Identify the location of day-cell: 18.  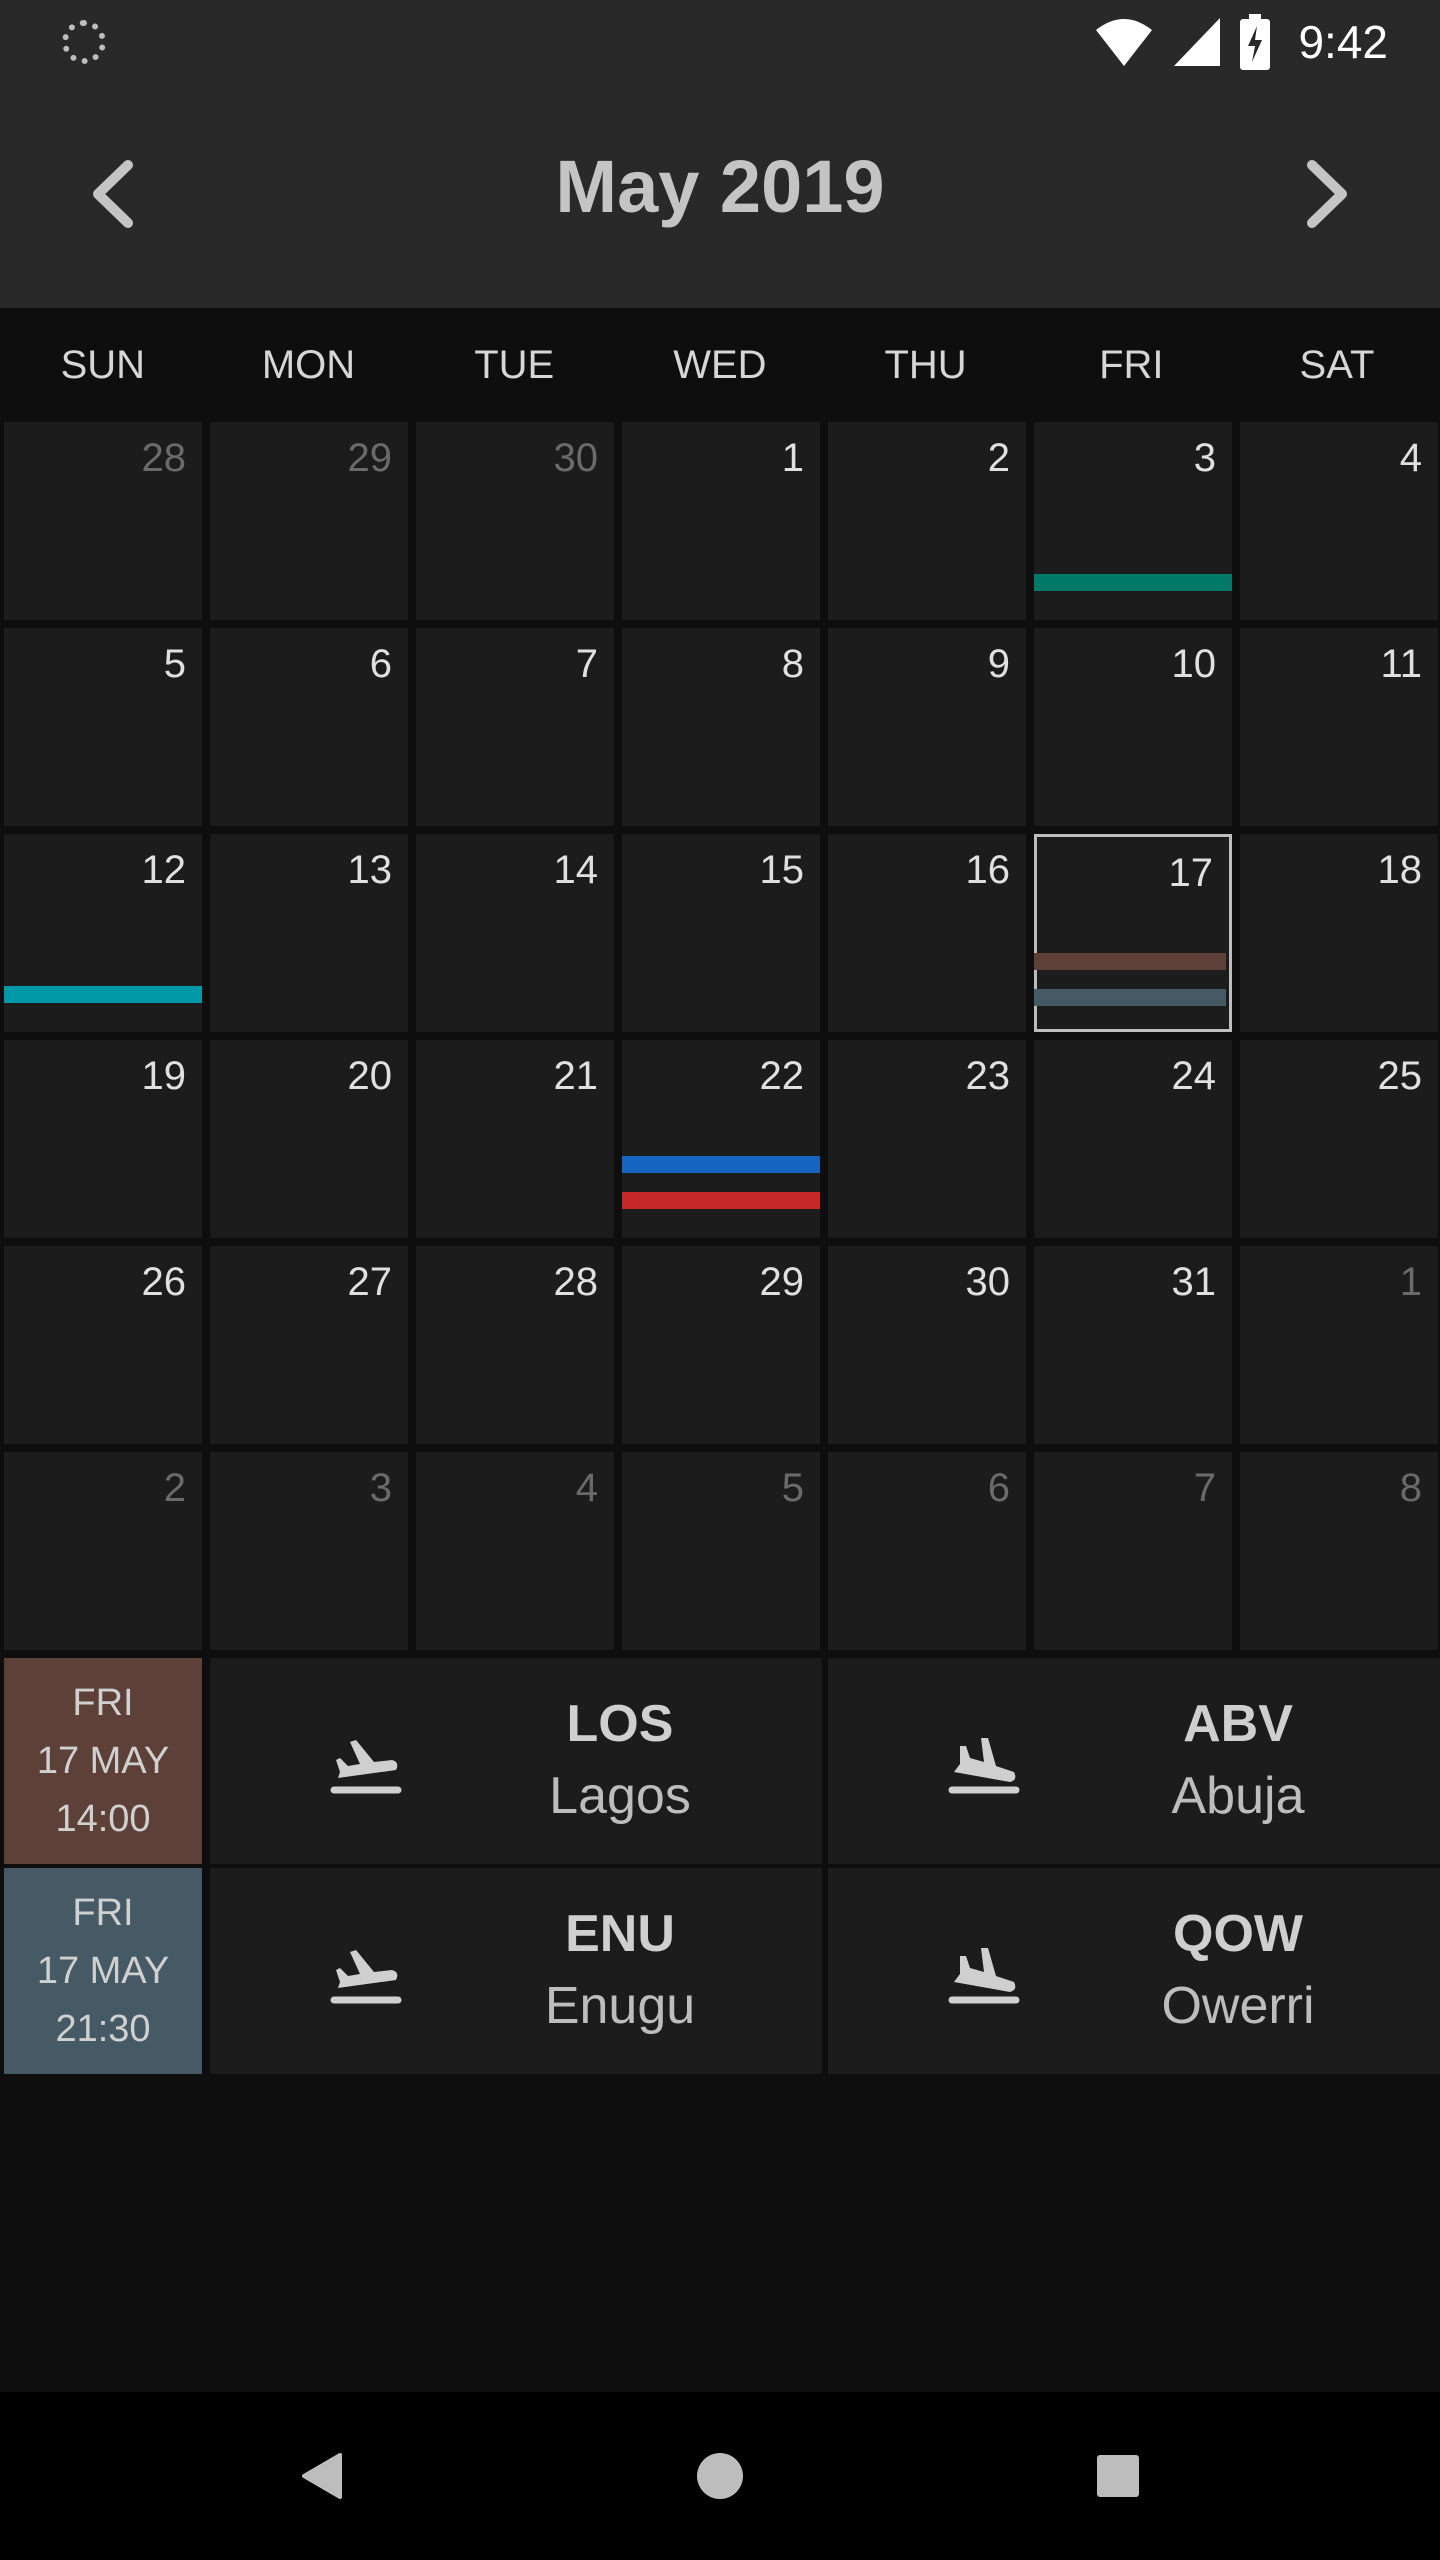
(1339, 933).